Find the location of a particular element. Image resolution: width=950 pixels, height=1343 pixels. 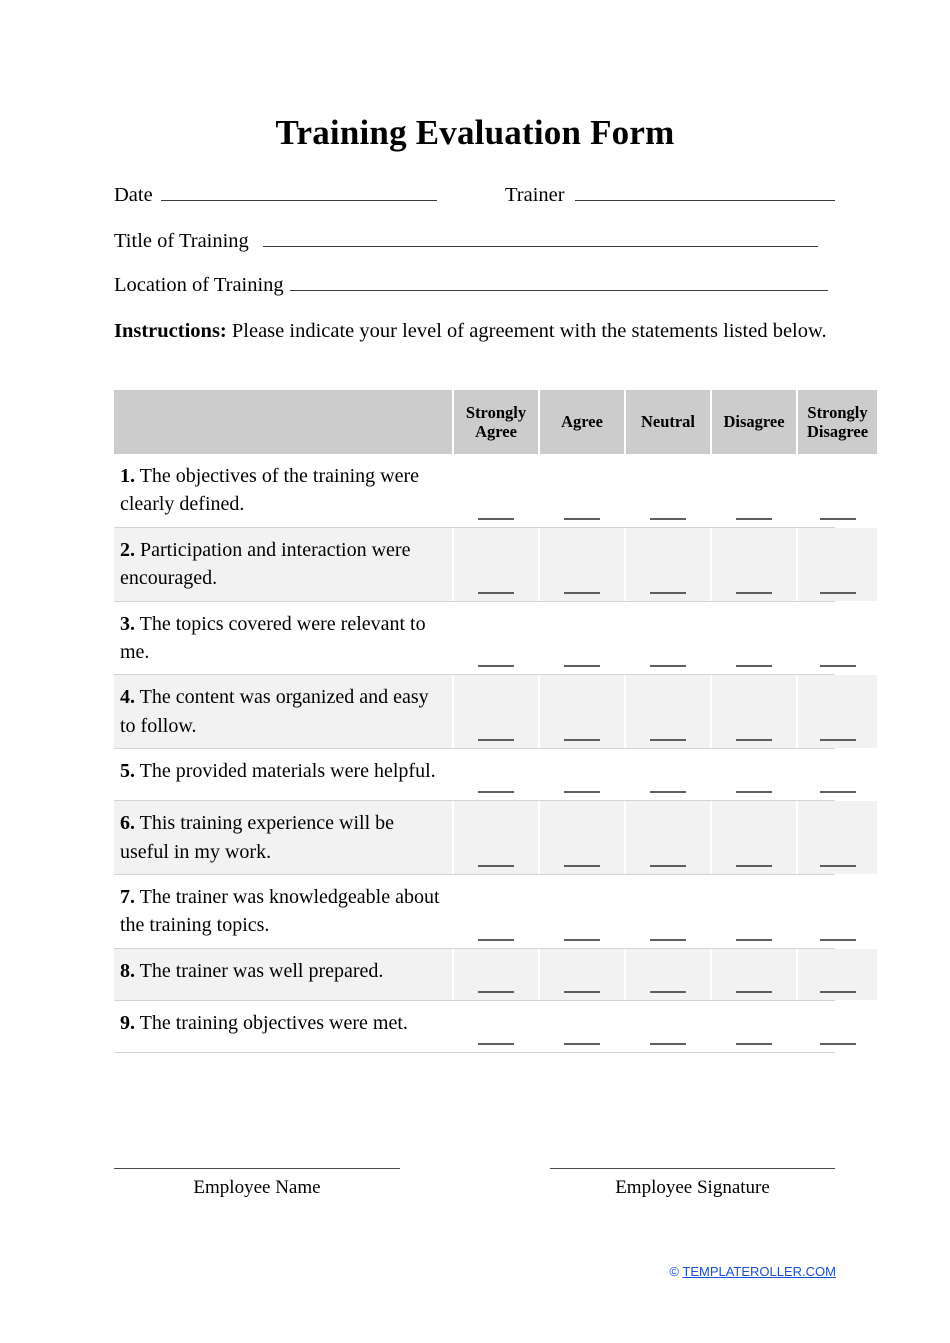

employee-signature-line is located at coordinates (692, 1168).